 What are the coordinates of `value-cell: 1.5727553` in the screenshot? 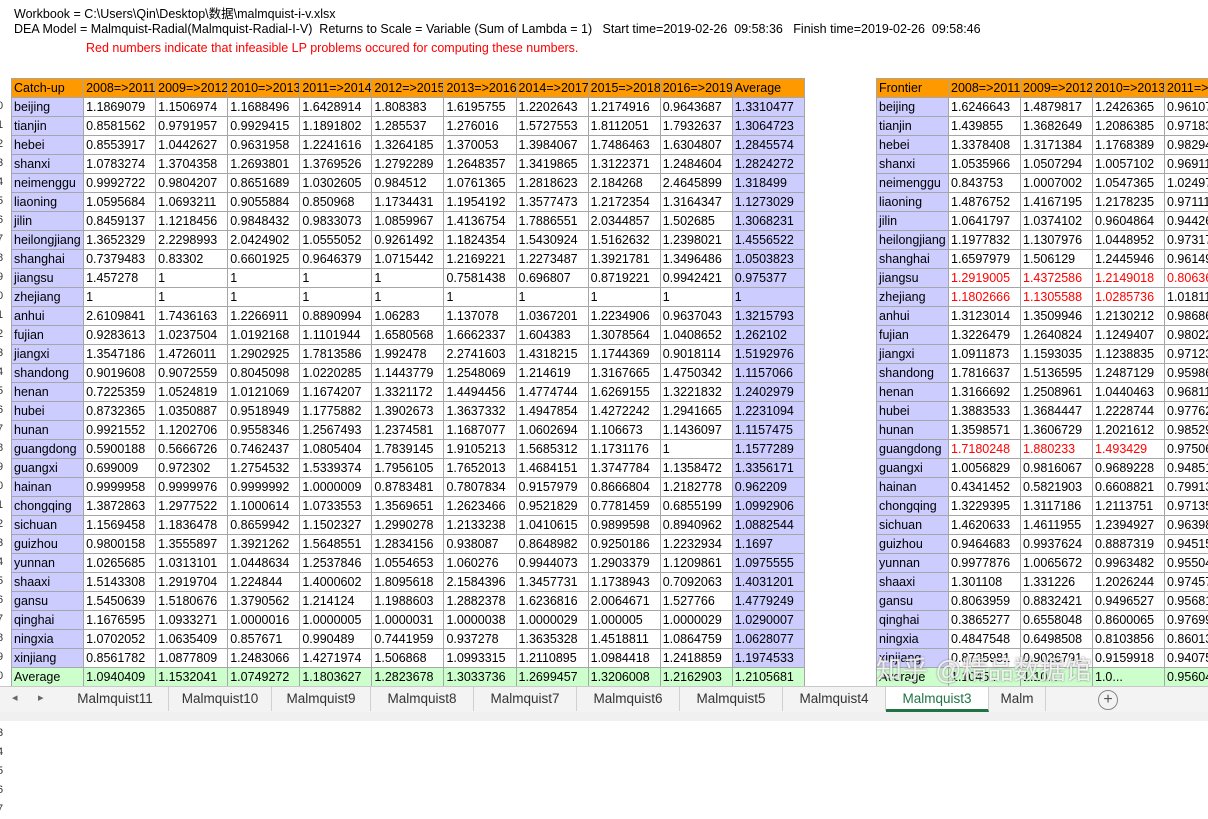 It's located at (552, 126).